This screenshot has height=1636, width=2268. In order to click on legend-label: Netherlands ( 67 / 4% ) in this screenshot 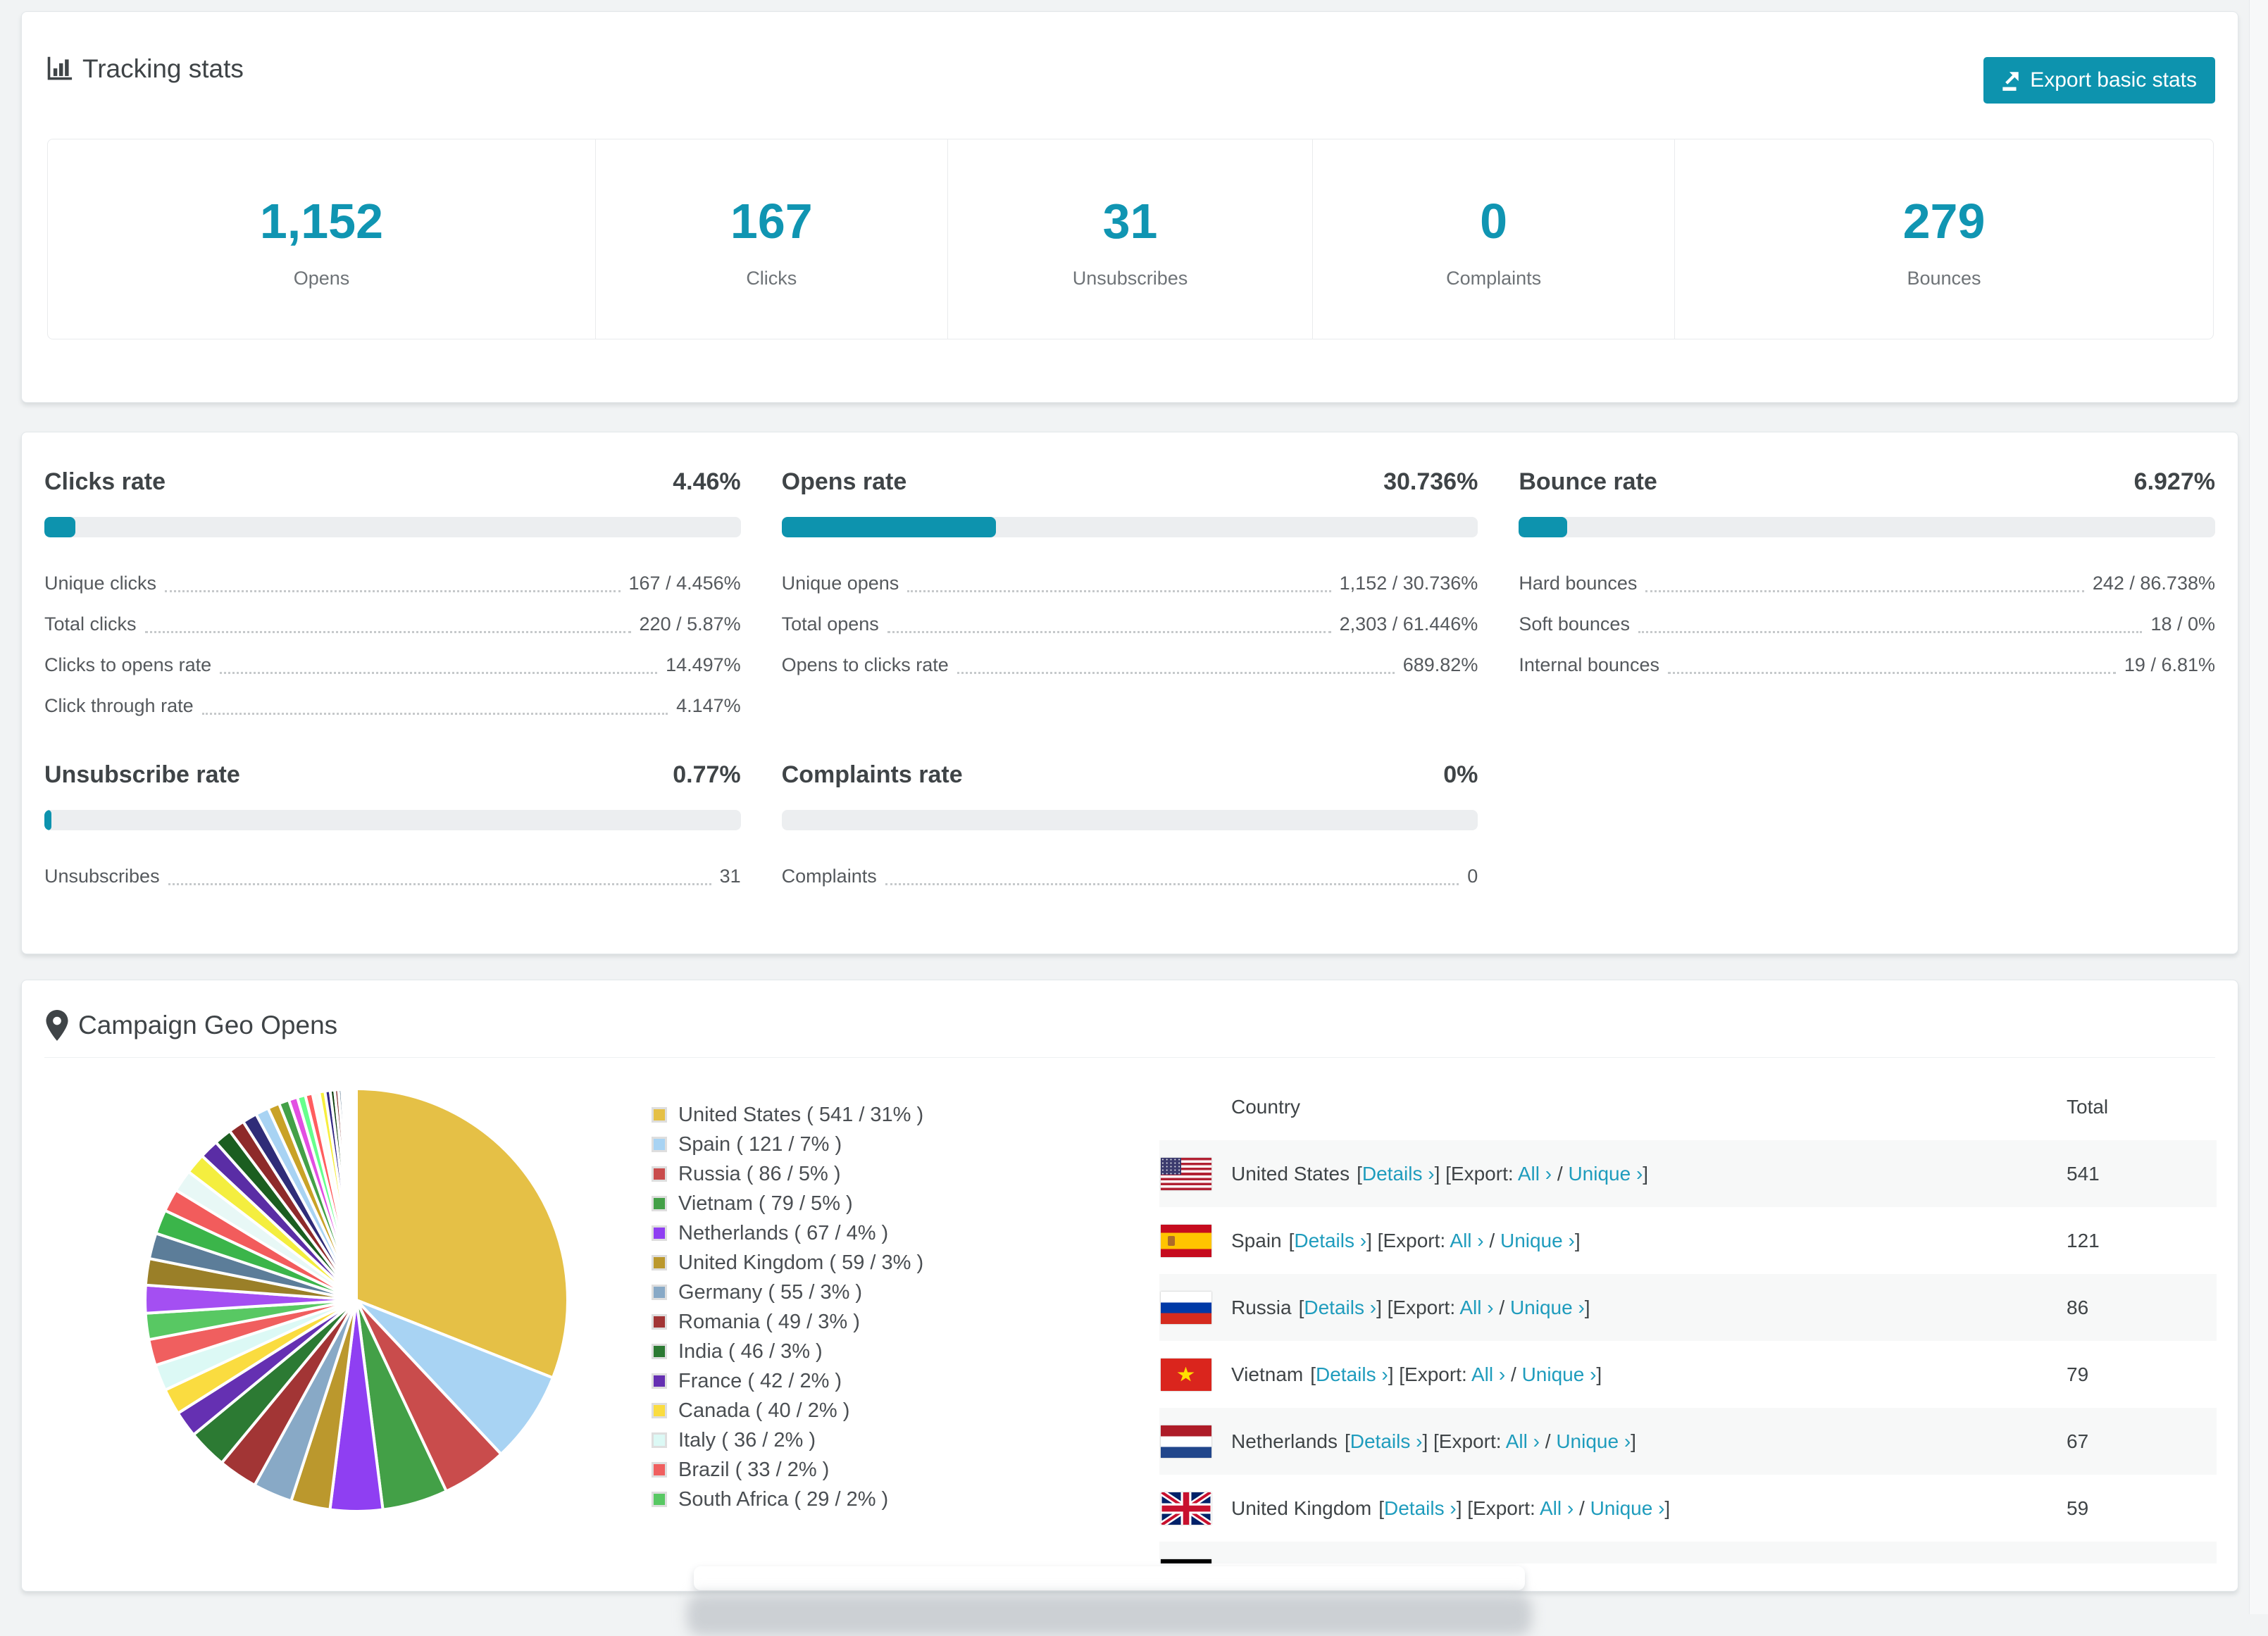, I will do `click(784, 1232)`.